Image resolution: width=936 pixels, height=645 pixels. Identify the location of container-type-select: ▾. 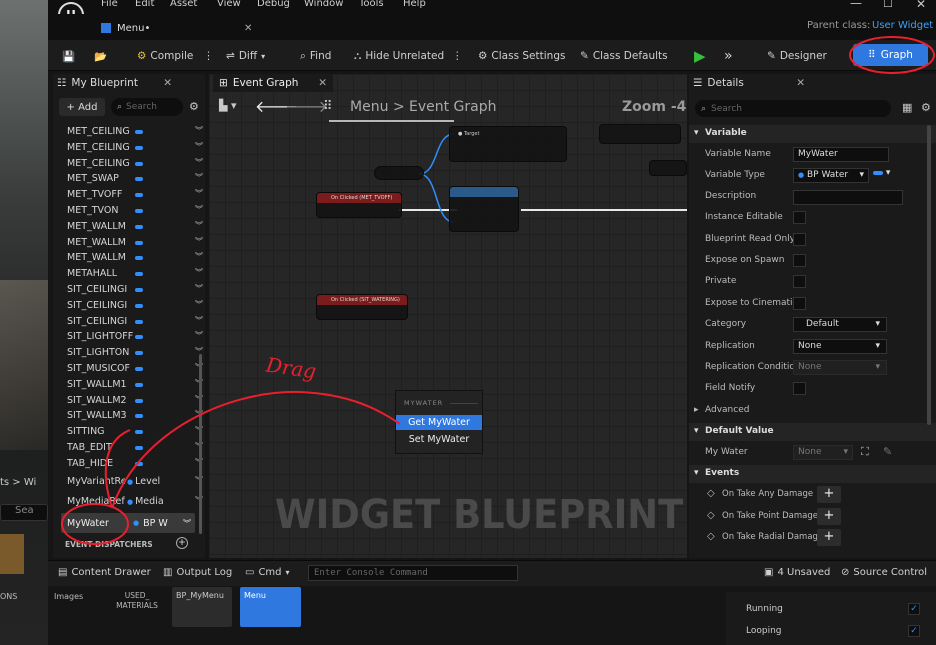
(887, 175).